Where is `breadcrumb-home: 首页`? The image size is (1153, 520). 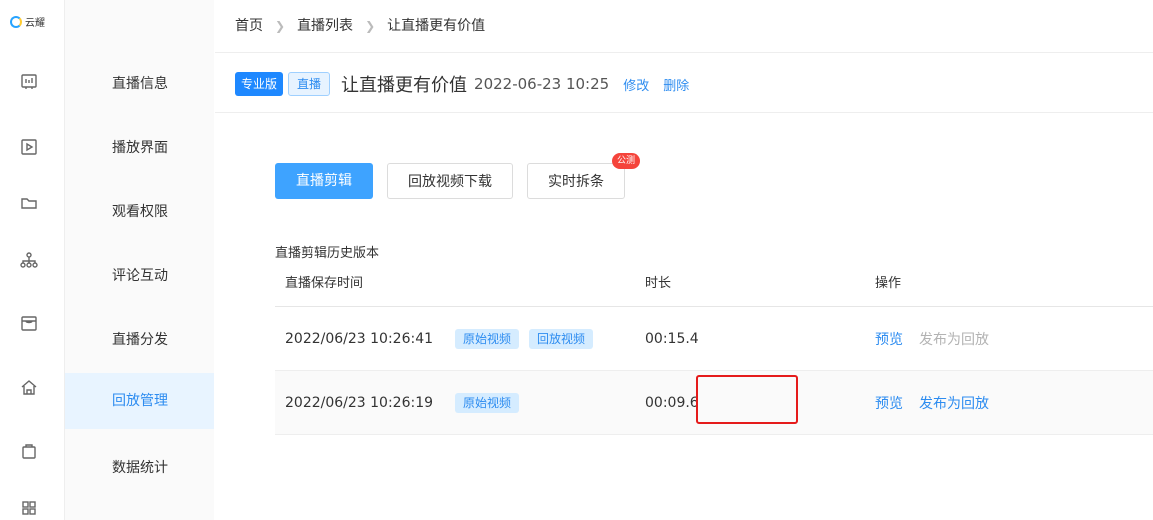 breadcrumb-home: 首页 is located at coordinates (249, 26).